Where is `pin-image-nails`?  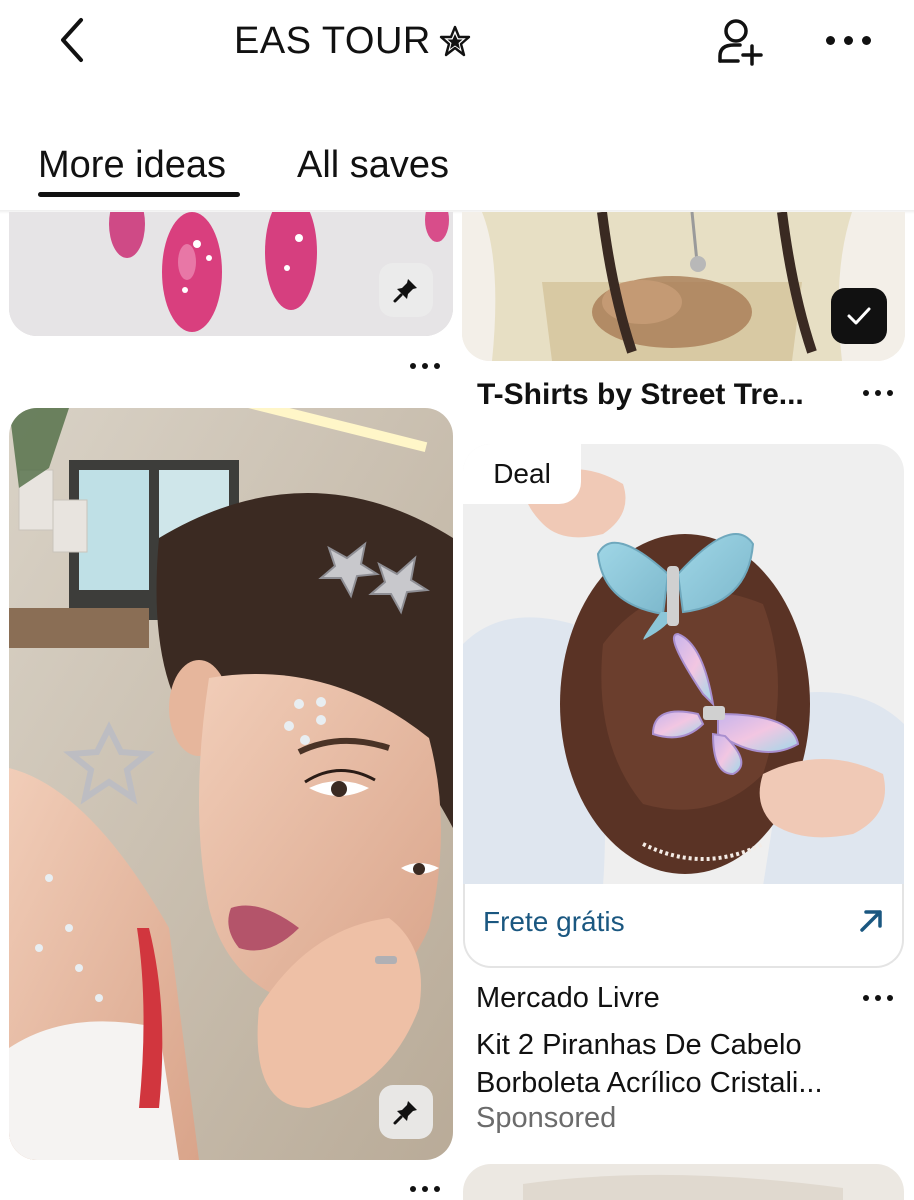 pin-image-nails is located at coordinates (231, 274).